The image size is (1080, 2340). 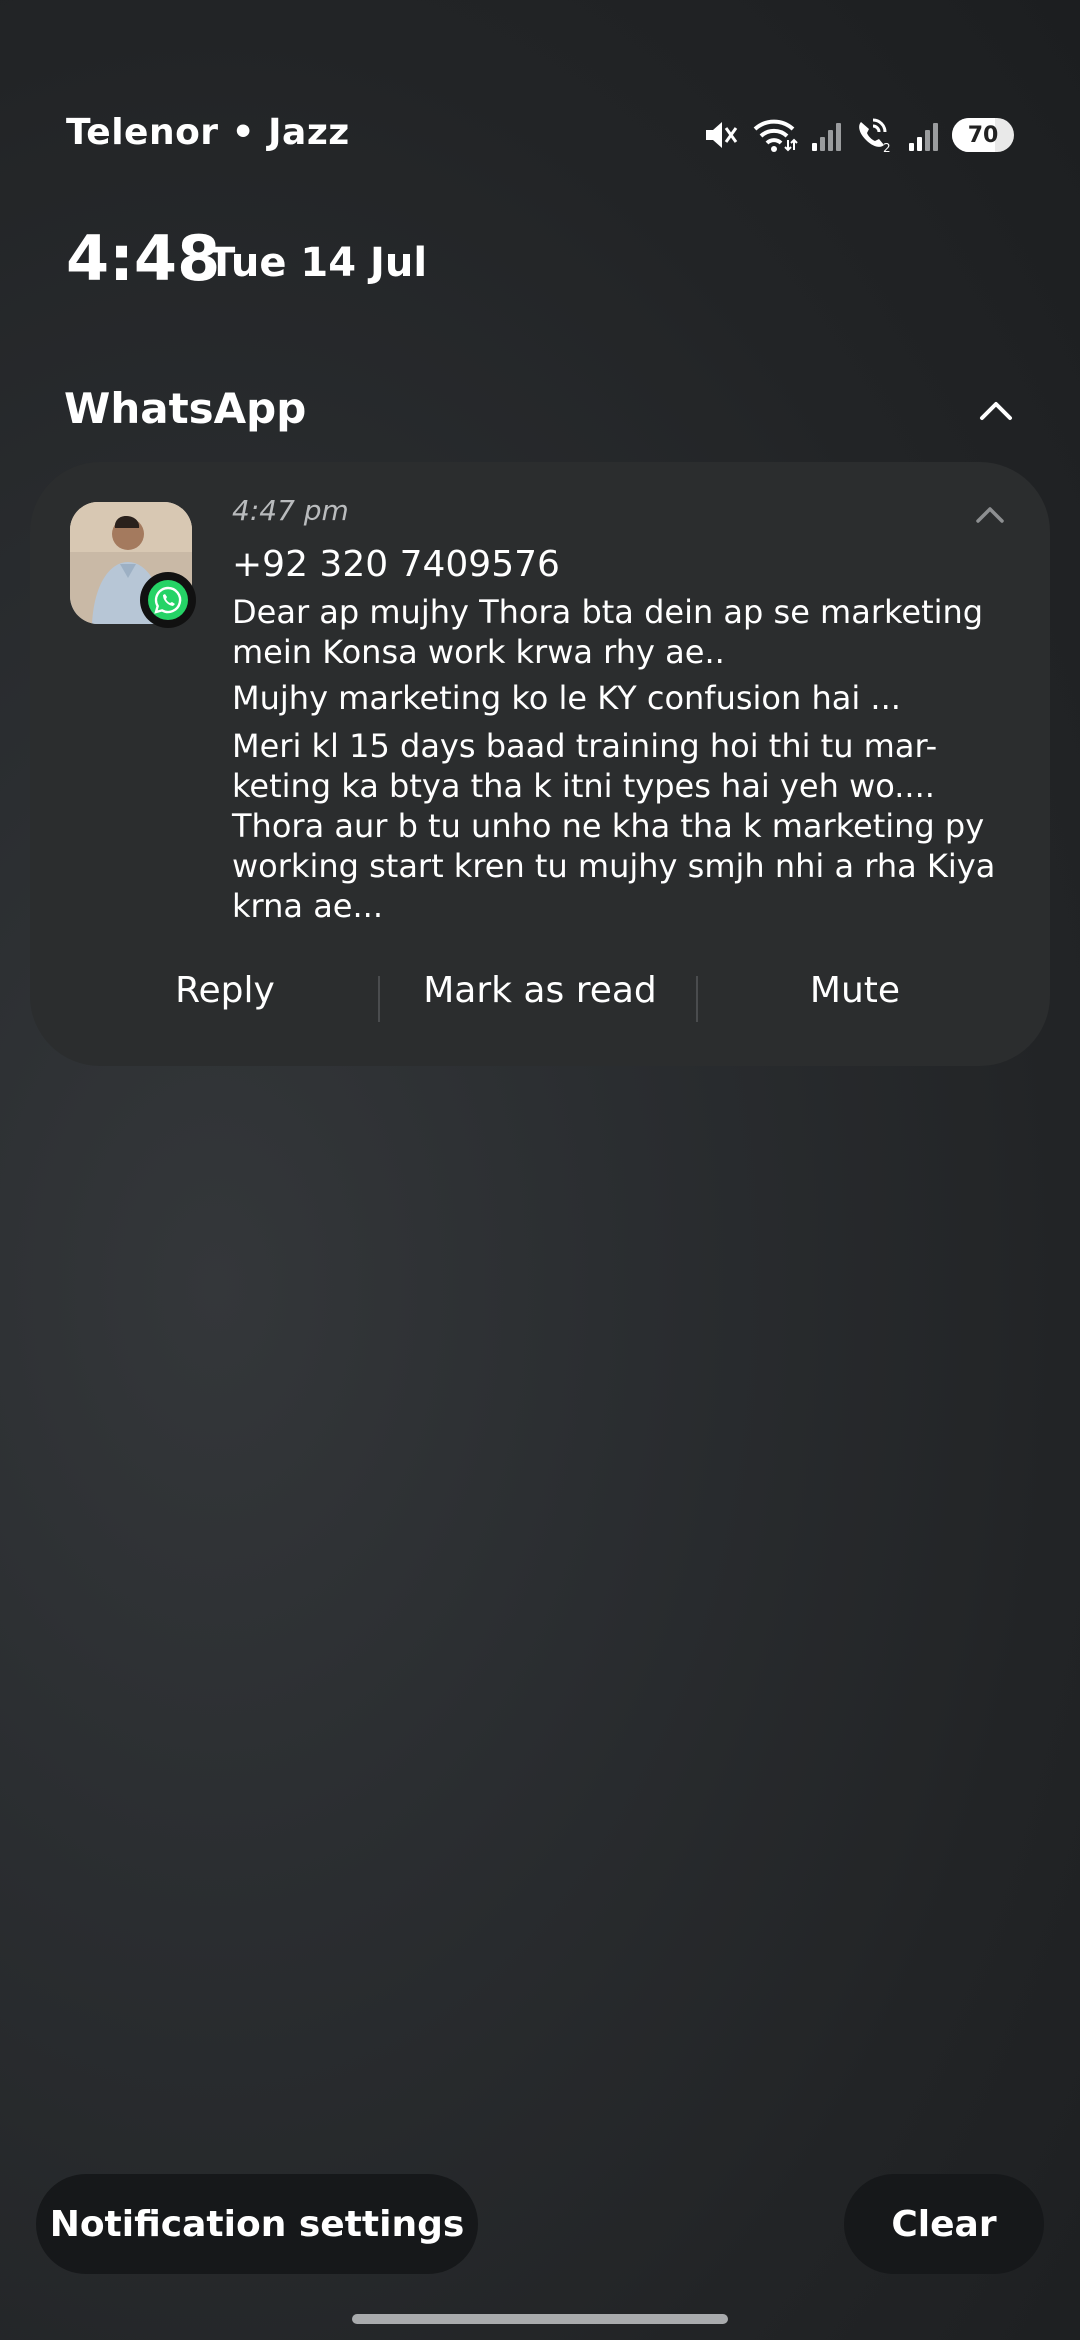 I want to click on mute-button: Mute, so click(x=855, y=990).